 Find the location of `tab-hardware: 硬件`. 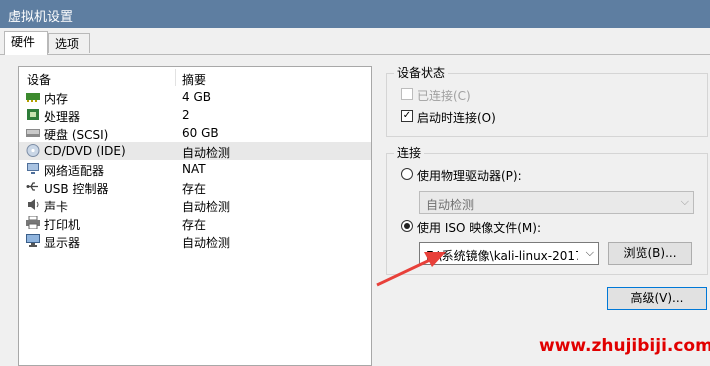

tab-hardware: 硬件 is located at coordinates (26, 43).